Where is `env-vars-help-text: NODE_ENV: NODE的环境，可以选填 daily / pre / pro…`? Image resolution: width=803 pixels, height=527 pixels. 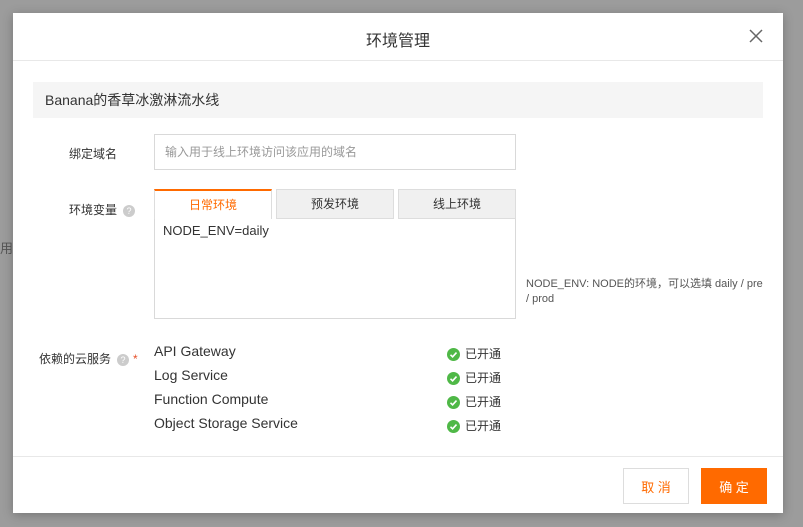
env-vars-help-text: NODE_ENV: NODE的环境，可以选填 daily / pre / pro… is located at coordinates (644, 291).